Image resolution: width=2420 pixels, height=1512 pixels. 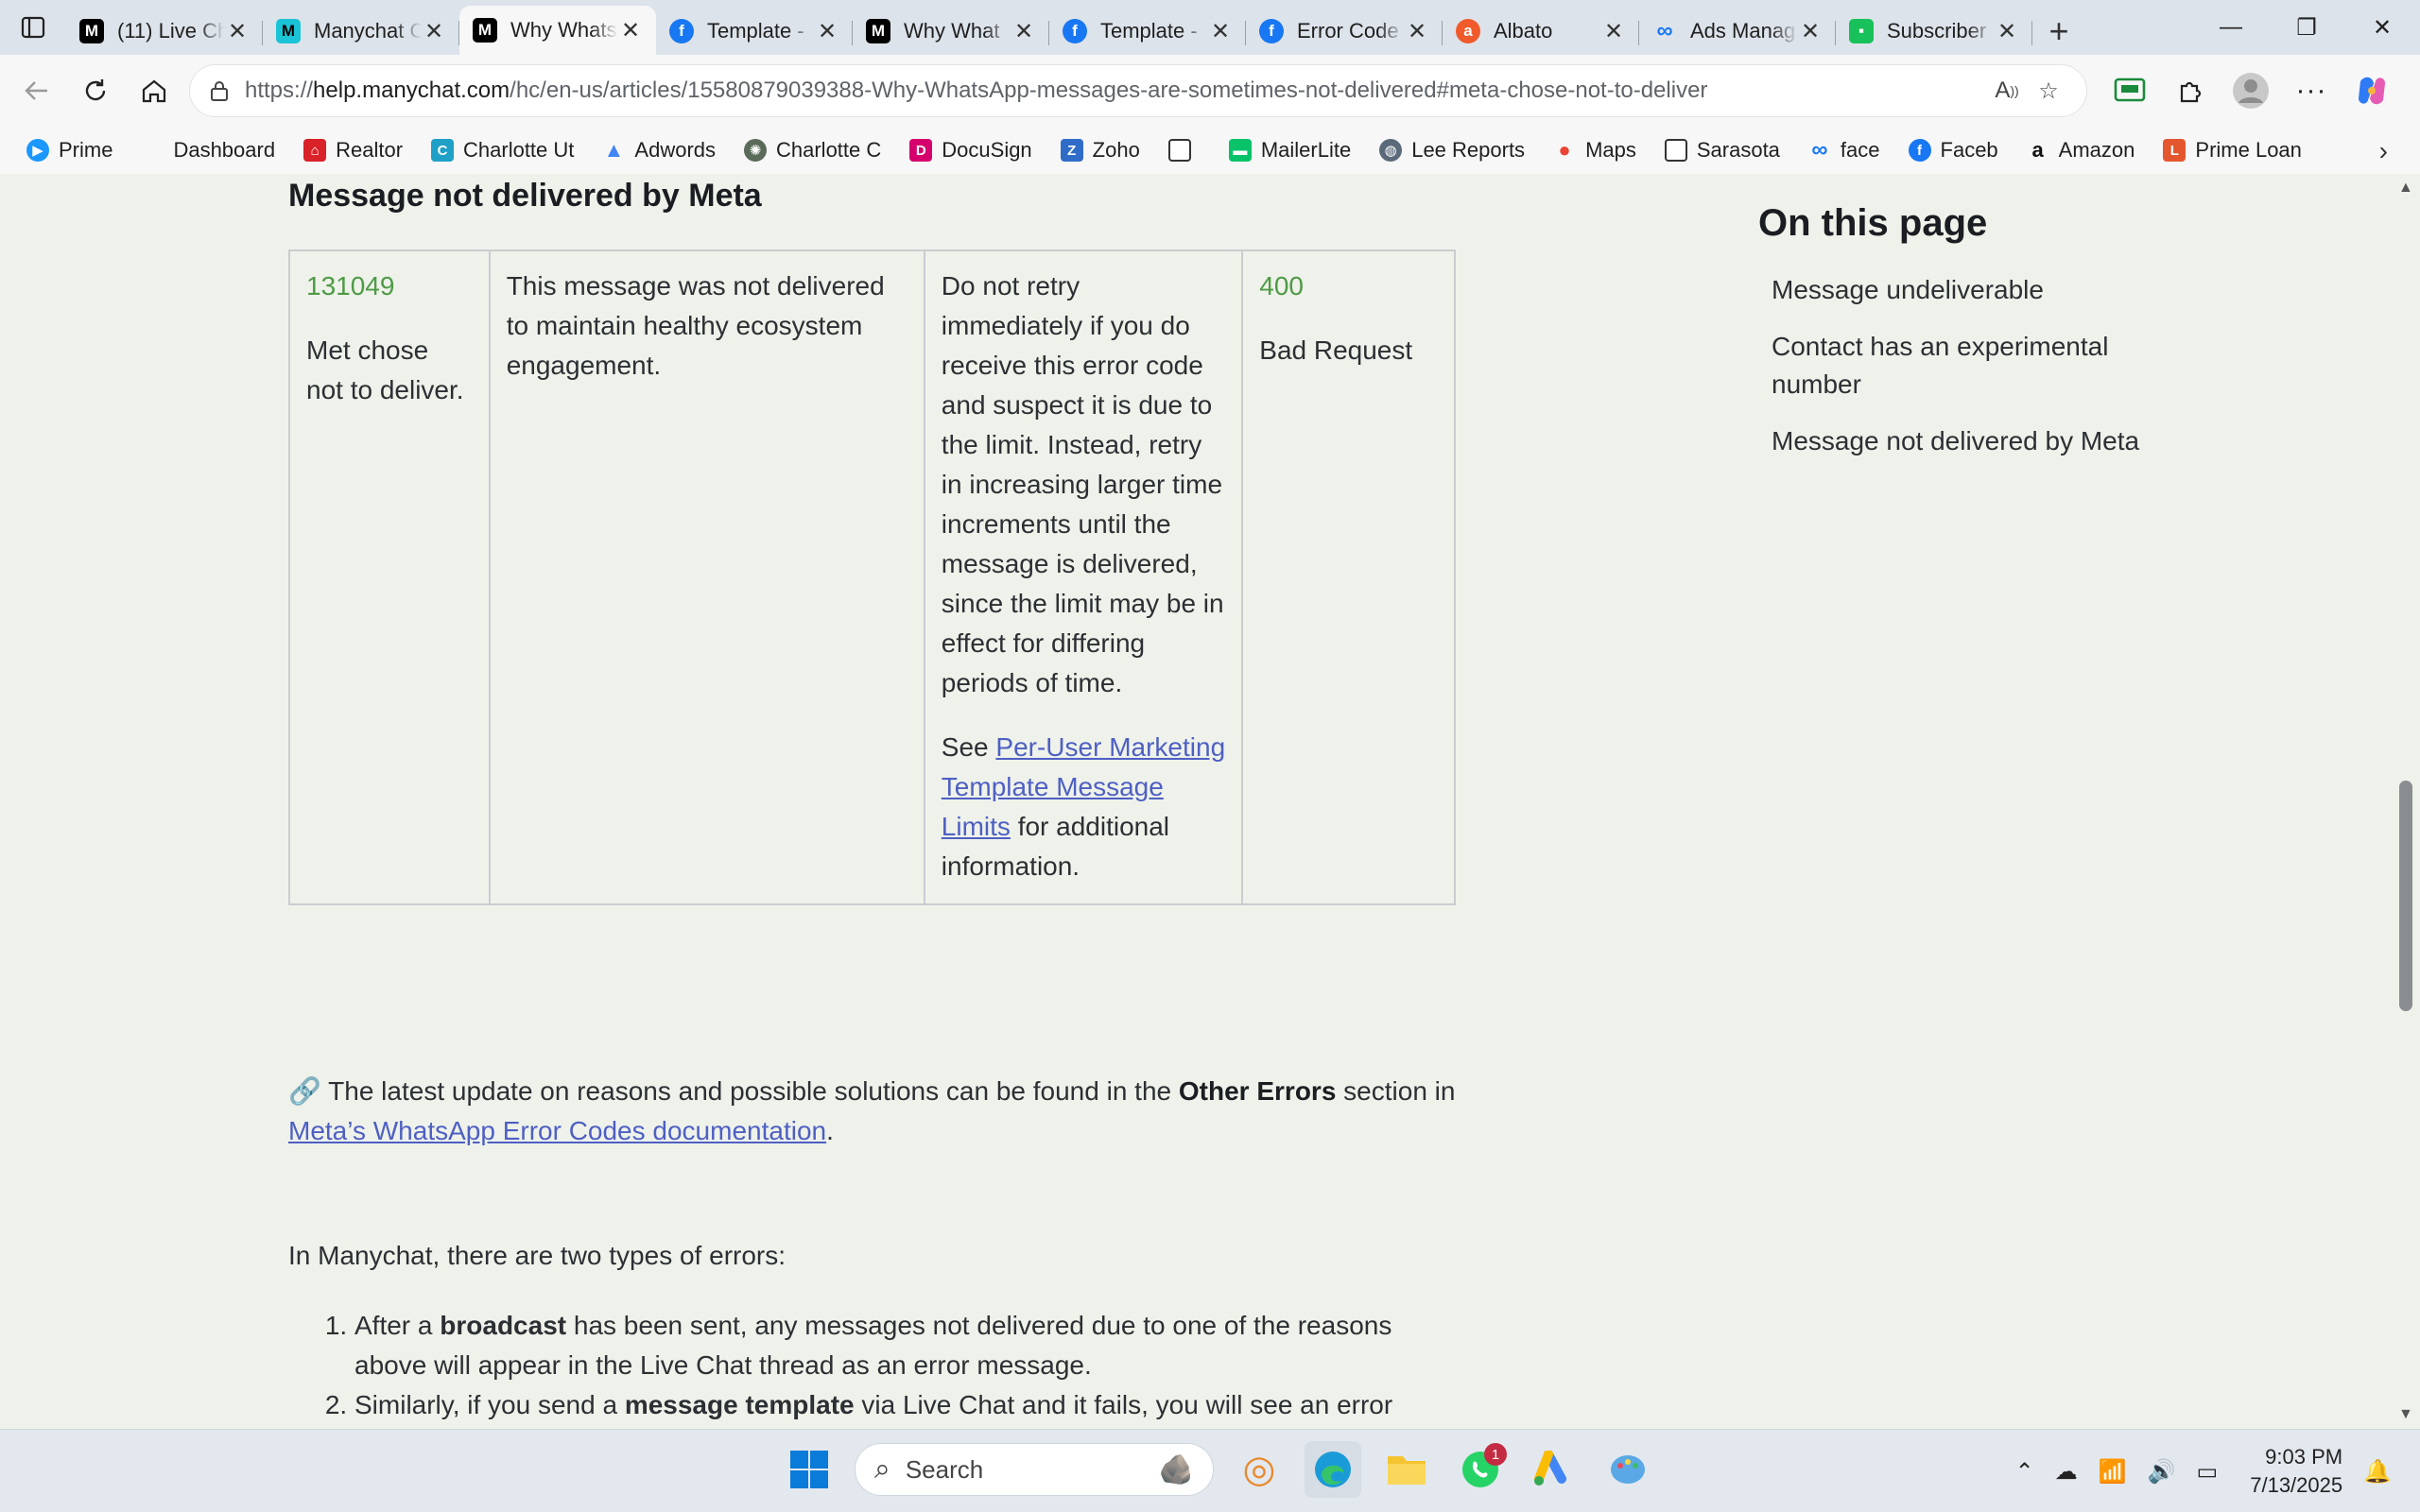 I want to click on toc-item: Message undeliverable, so click(x=1966, y=290).